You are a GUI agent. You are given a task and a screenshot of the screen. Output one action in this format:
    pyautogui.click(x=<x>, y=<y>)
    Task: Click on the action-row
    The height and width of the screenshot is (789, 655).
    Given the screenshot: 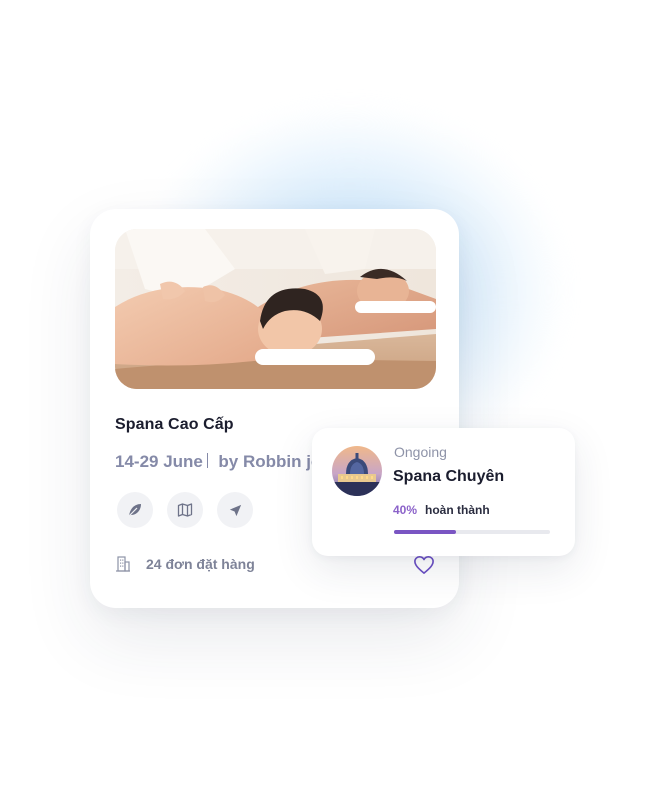 What is the action you would take?
    pyautogui.click(x=185, y=510)
    